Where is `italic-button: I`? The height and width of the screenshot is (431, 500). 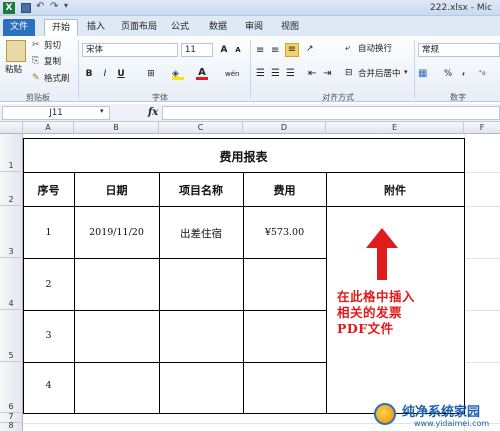
italic-button: I is located at coordinates (105, 74).